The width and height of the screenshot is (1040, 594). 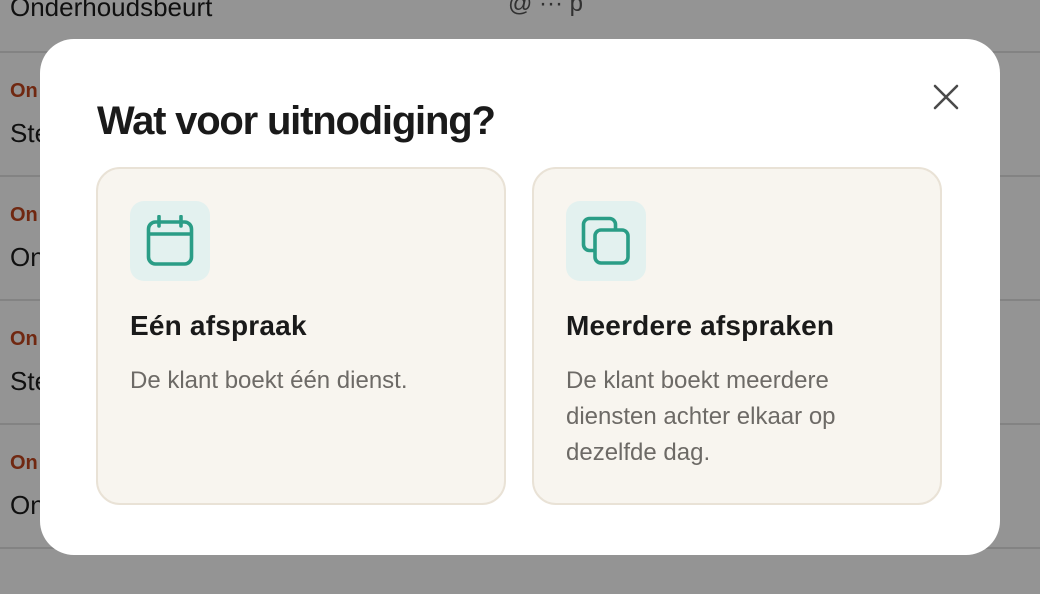 What do you see at coordinates (296, 121) in the screenshot?
I see `dialog-title: Wat voor uitnodiging?` at bounding box center [296, 121].